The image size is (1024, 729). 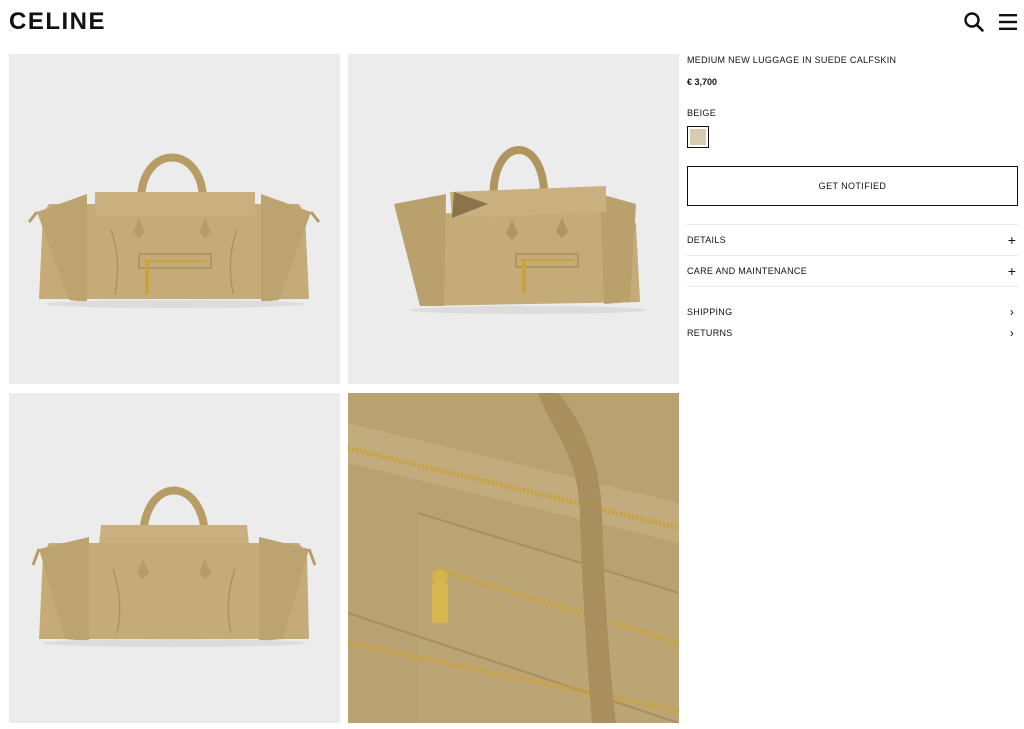 I want to click on product-image-front, so click(x=174, y=219).